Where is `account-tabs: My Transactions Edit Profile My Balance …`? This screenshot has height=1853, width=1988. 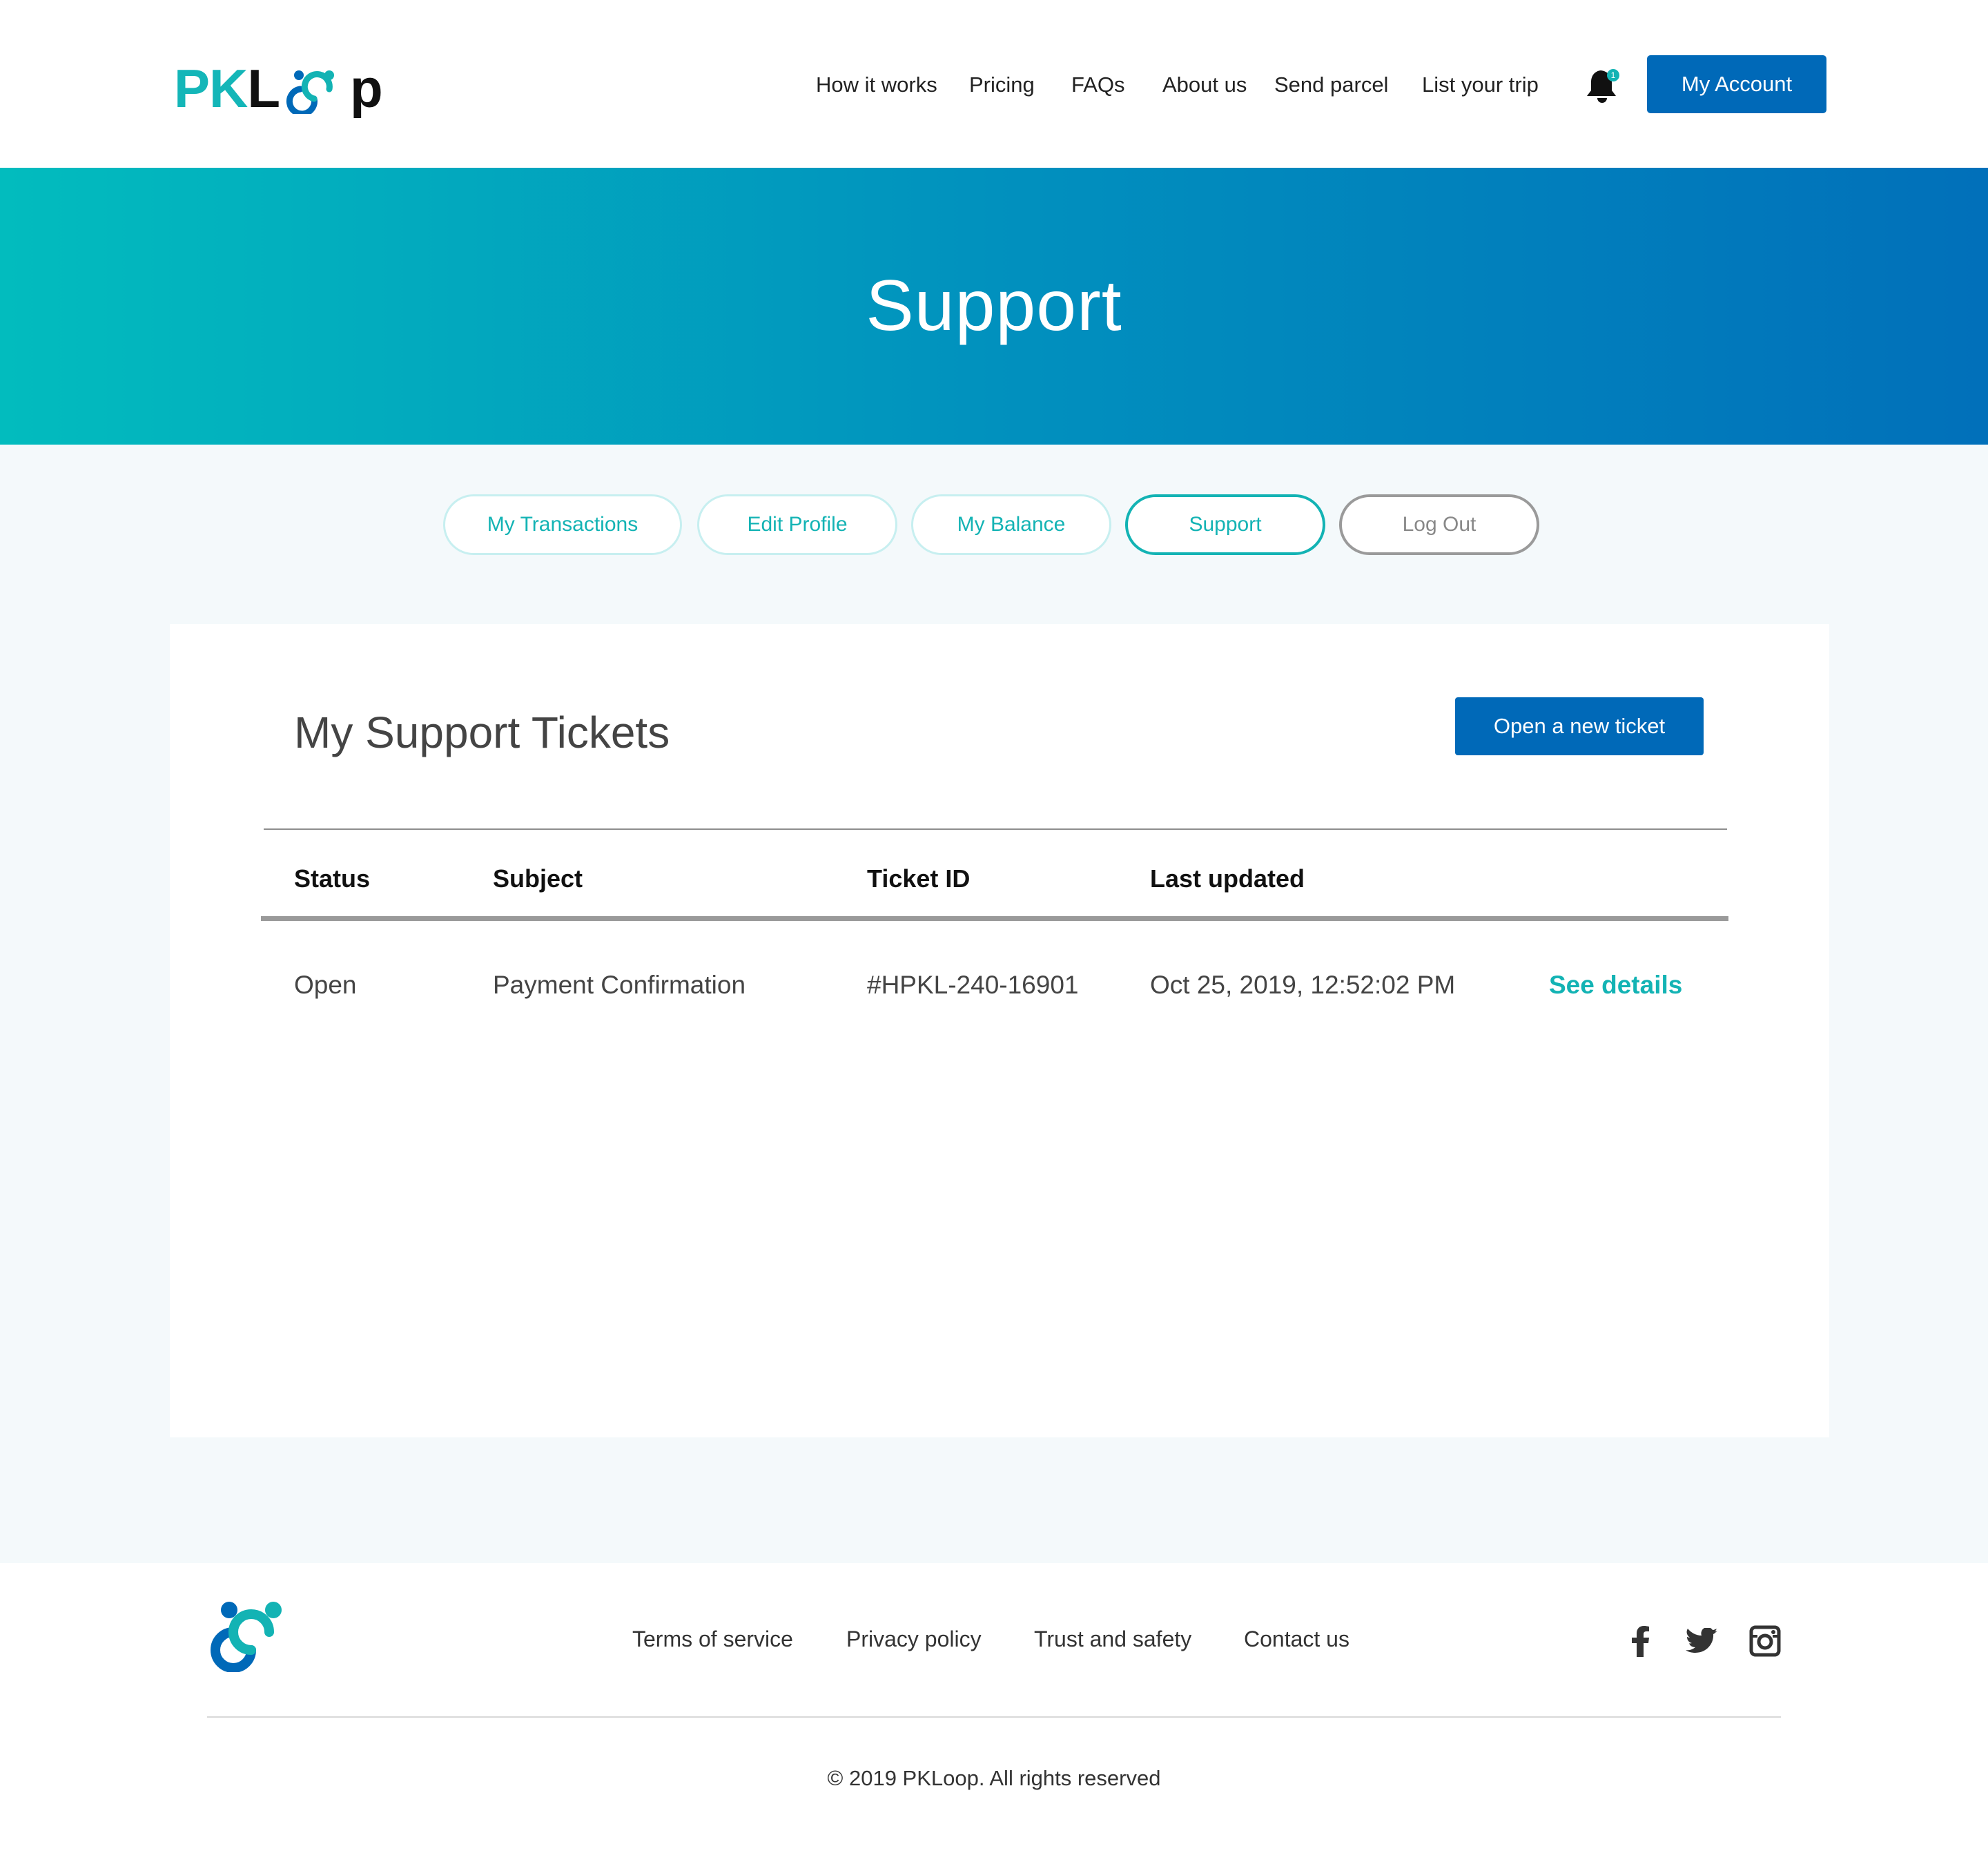
account-tabs: My Transactions Edit Profile My Balance … is located at coordinates (994, 525).